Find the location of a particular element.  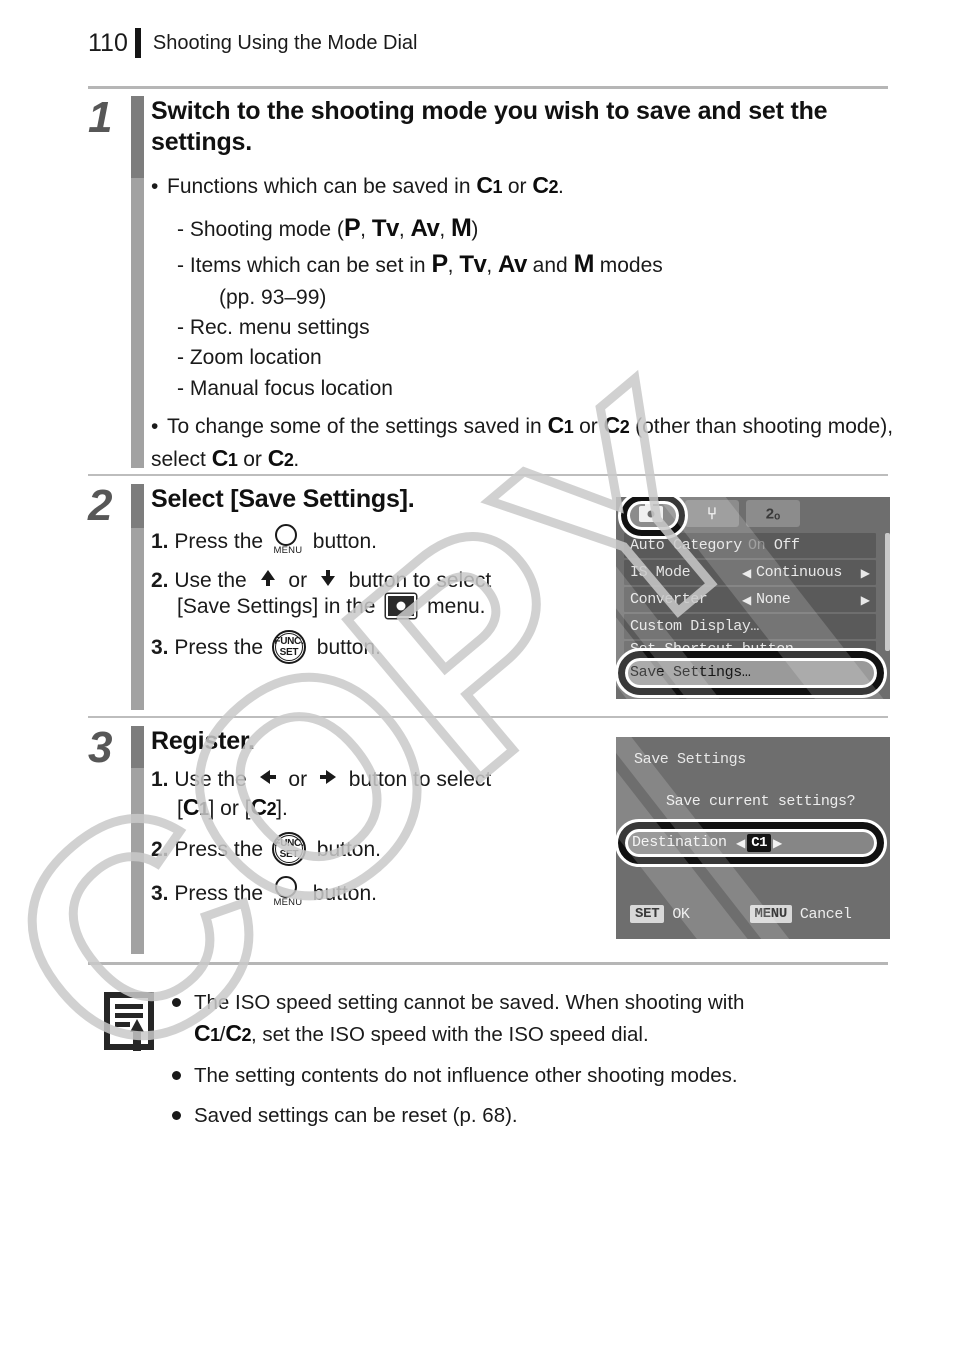

dash-2-end: modes is located at coordinates (631, 266).